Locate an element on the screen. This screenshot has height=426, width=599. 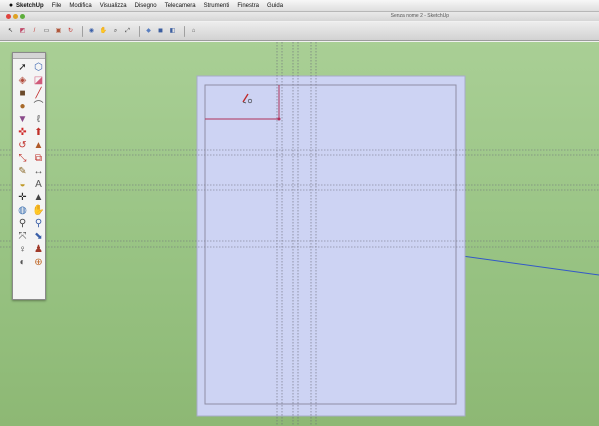
push-pull-tool-icon: ▣ is located at coordinates (58, 31).